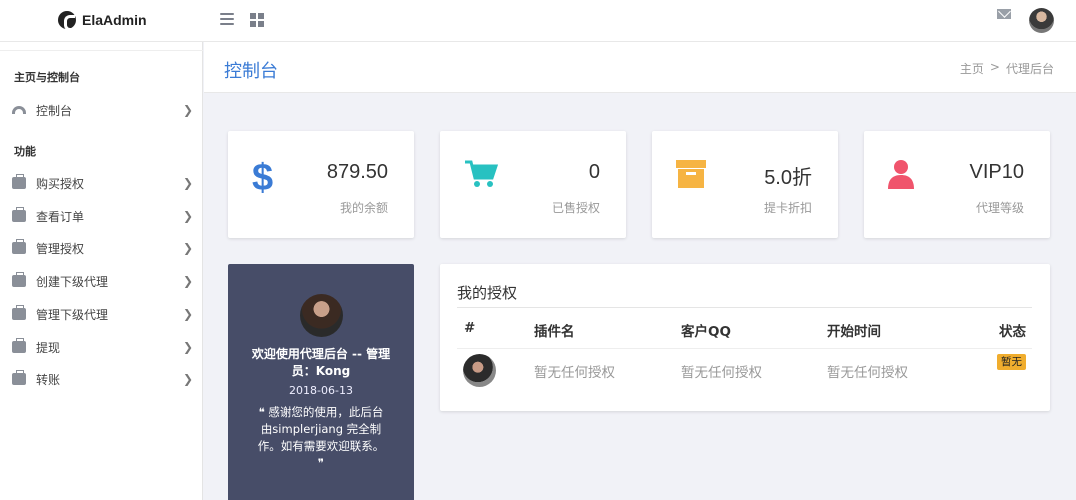 The height and width of the screenshot is (500, 1076). I want to click on sidebar-divider, so click(101, 50).